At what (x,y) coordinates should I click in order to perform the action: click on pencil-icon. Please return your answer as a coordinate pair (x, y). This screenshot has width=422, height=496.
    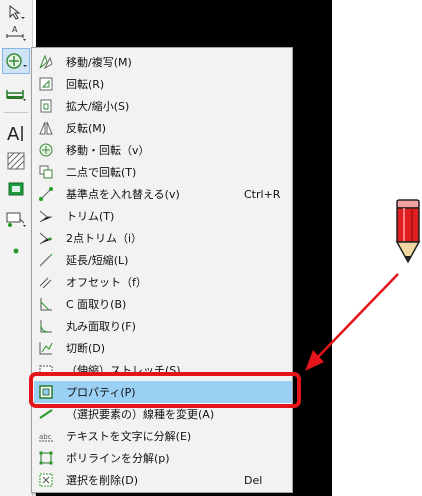
    Looking at the image, I should click on (408, 231).